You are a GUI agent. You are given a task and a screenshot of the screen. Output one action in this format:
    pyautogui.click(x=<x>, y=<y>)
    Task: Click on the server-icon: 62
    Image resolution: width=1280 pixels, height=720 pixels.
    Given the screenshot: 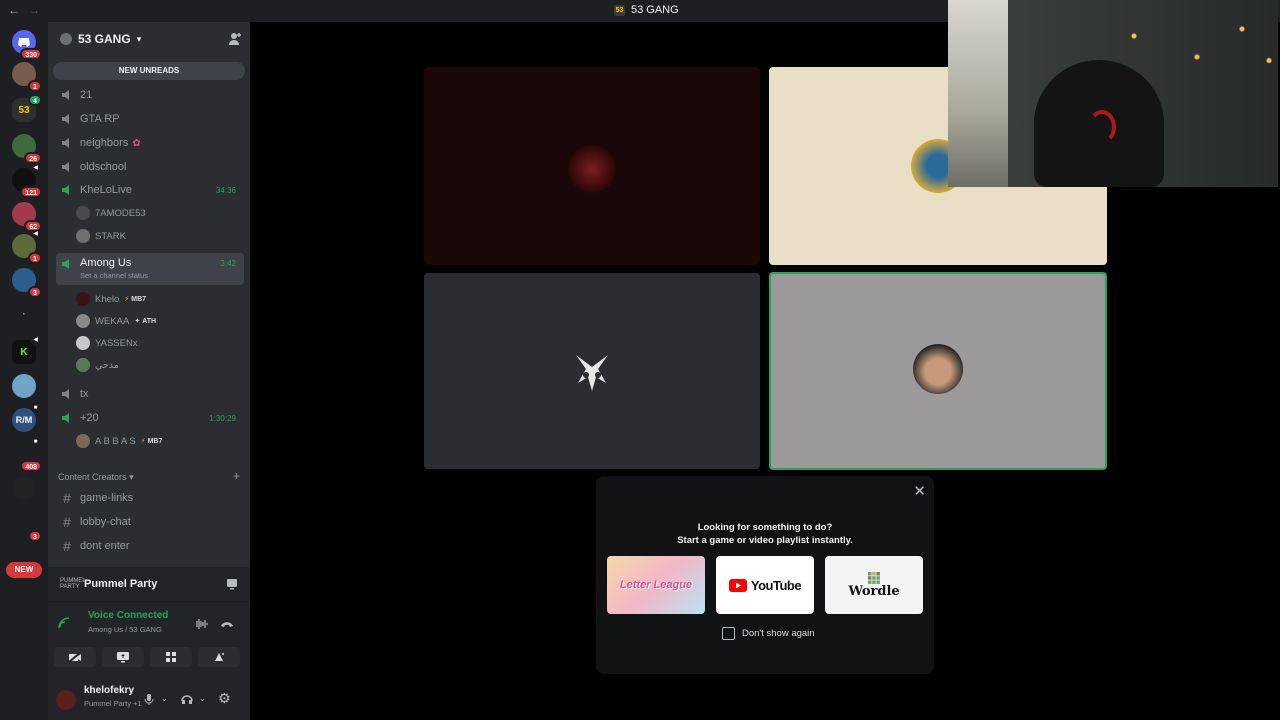 What is the action you would take?
    pyautogui.click(x=27, y=217)
    